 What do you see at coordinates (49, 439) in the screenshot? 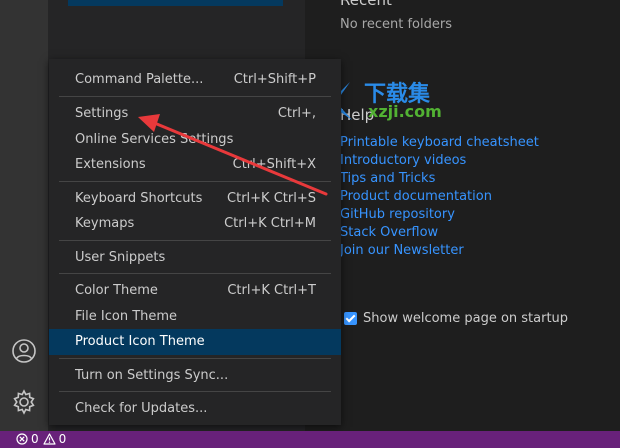
I see `warning-icon` at bounding box center [49, 439].